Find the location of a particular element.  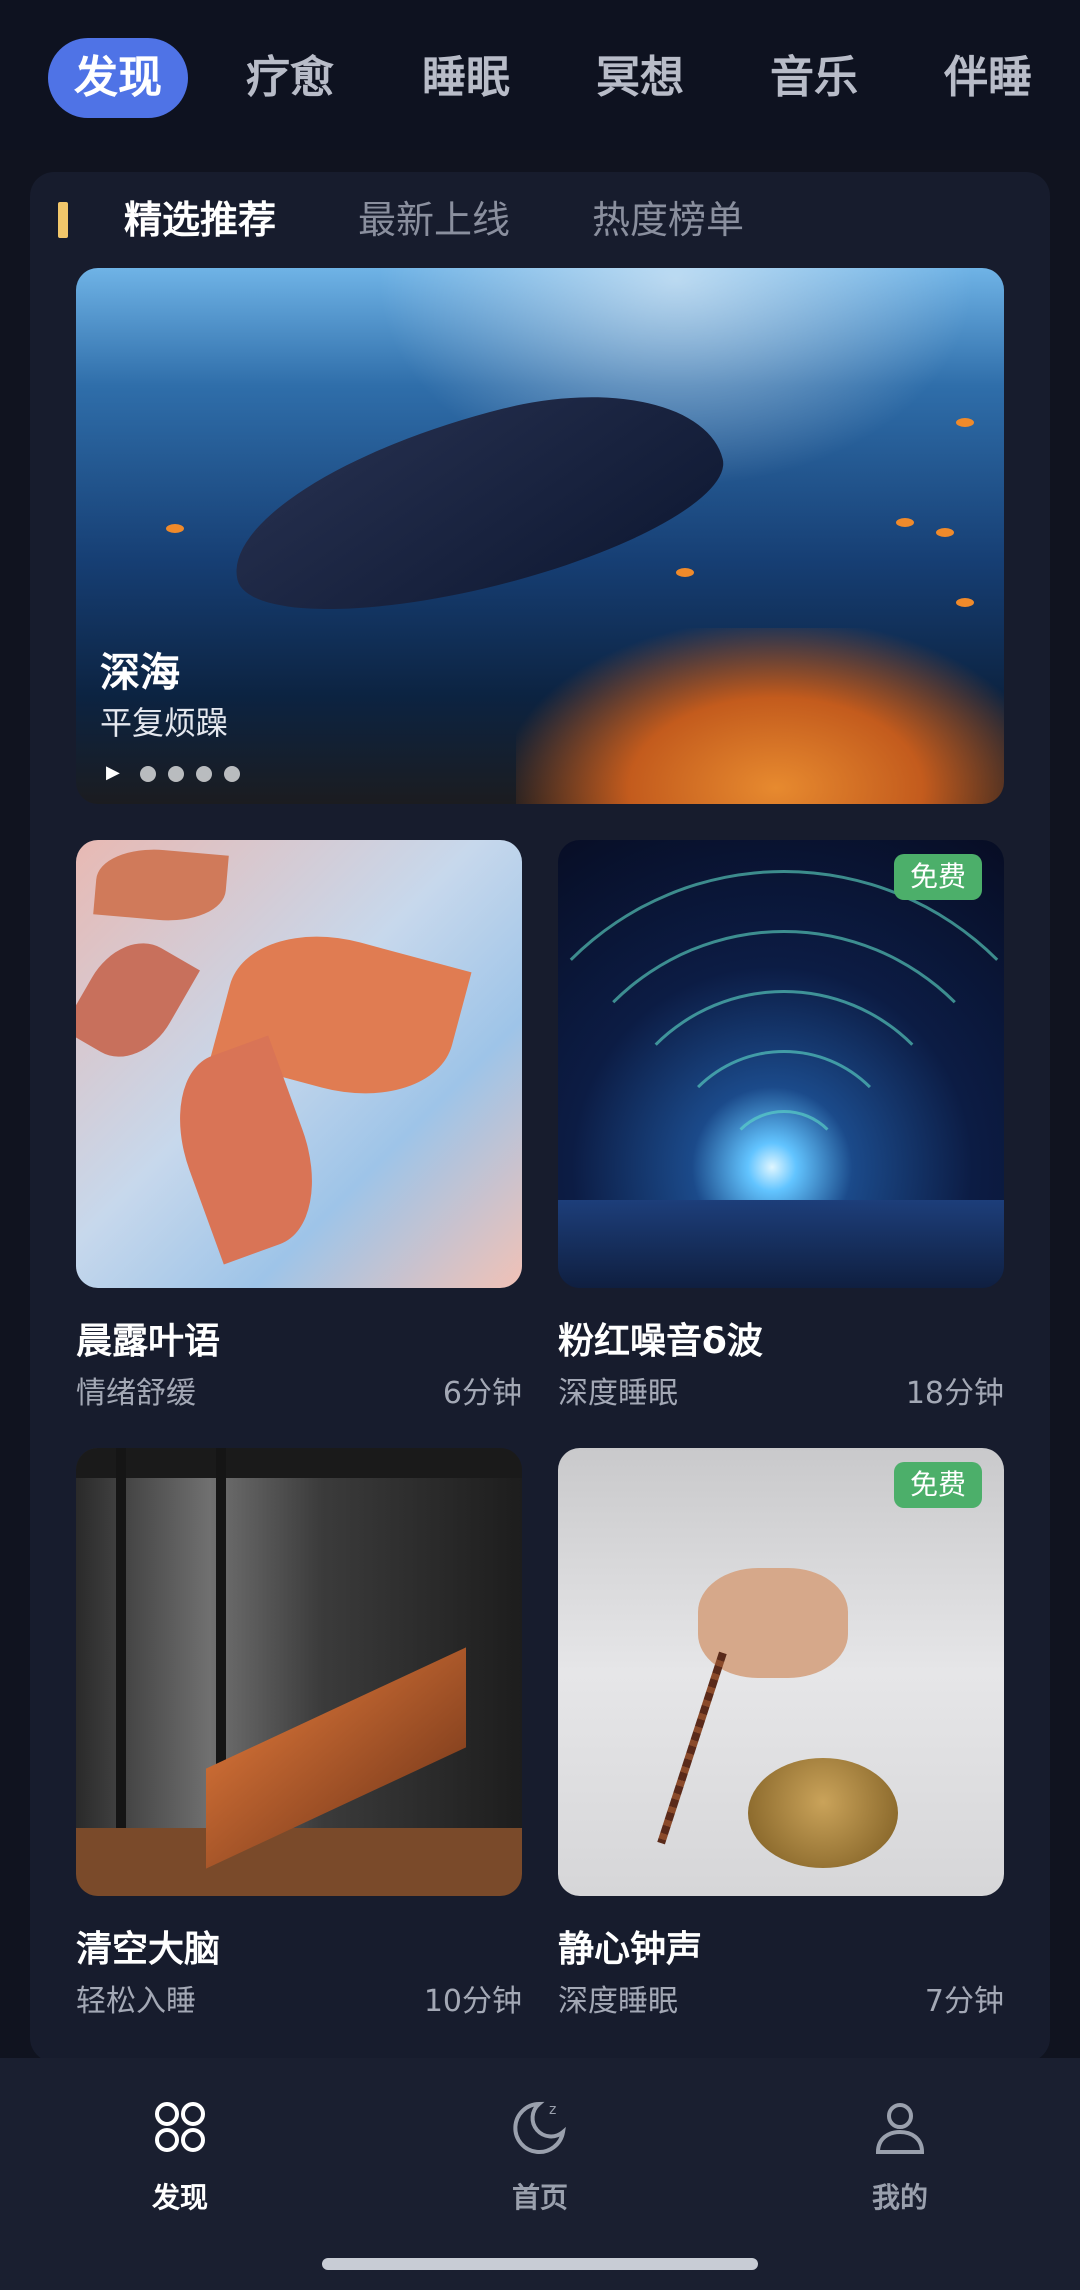

sub-tab-popular: 热度榜单 is located at coordinates (668, 220).